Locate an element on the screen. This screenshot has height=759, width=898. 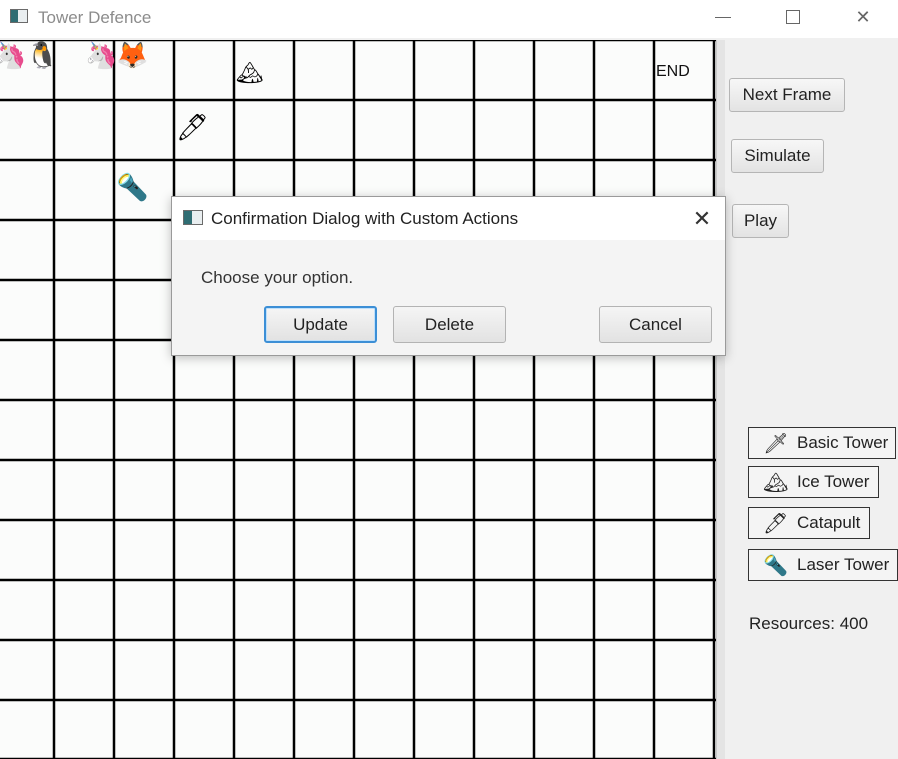
dialog-title: Confirmation Dialog with Custom Actions is located at coordinates (365, 218).